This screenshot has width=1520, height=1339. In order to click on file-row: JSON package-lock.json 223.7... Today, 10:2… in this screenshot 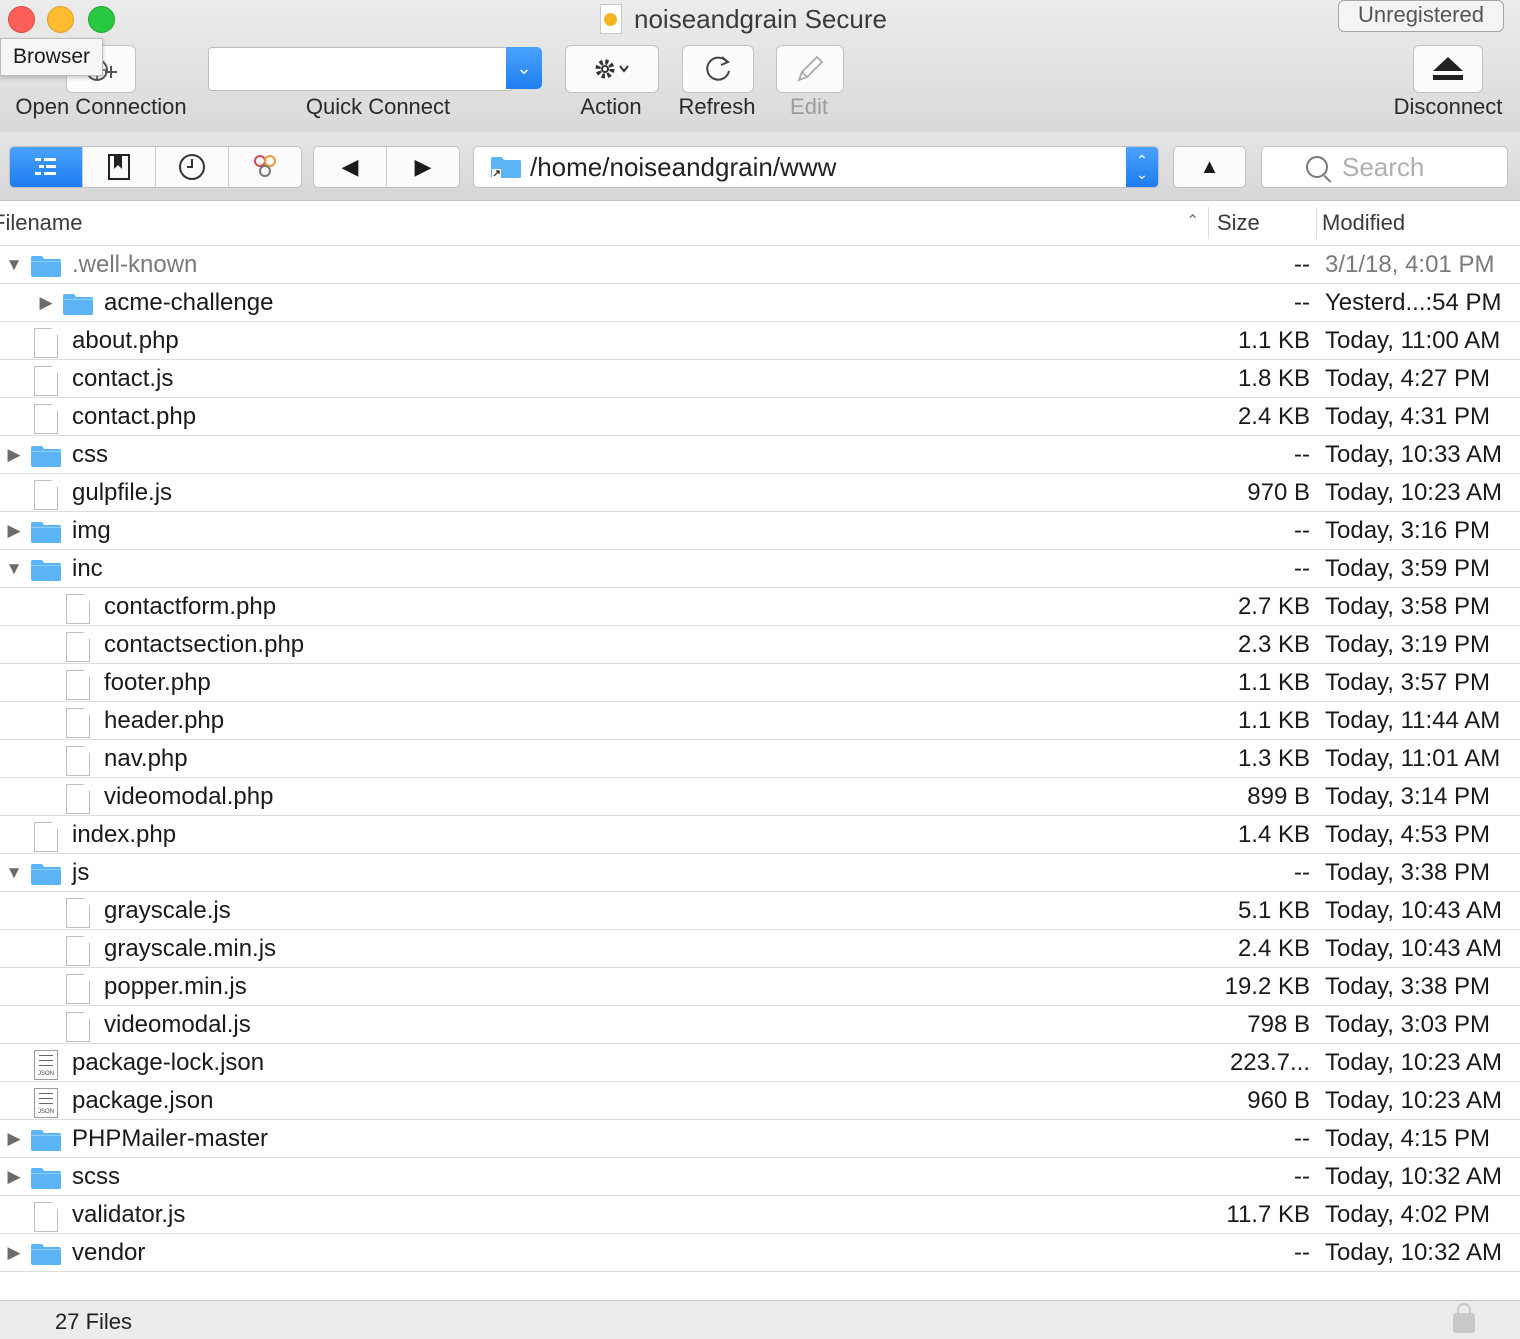, I will do `click(760, 1063)`.